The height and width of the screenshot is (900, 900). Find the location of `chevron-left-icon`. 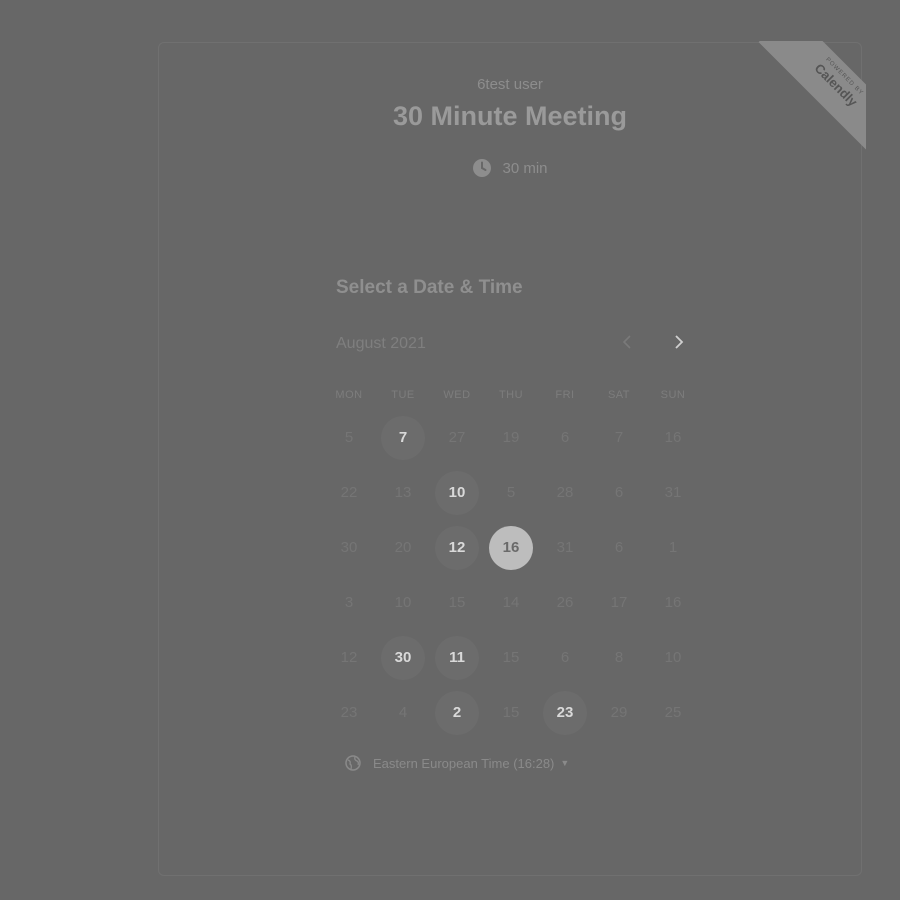

chevron-left-icon is located at coordinates (627, 344).